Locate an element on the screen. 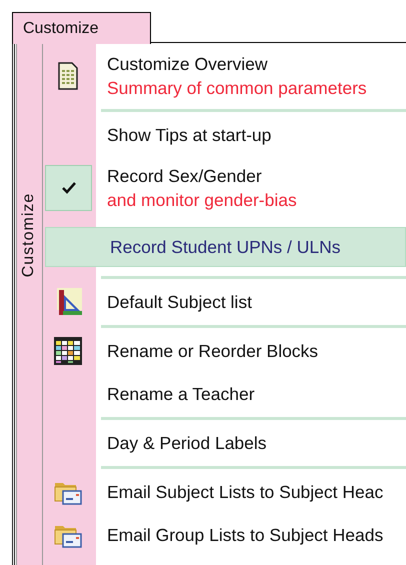 The width and height of the screenshot is (406, 565). menu-item: Record Sex/Gender and monitor gender-bias is located at coordinates (224, 188).